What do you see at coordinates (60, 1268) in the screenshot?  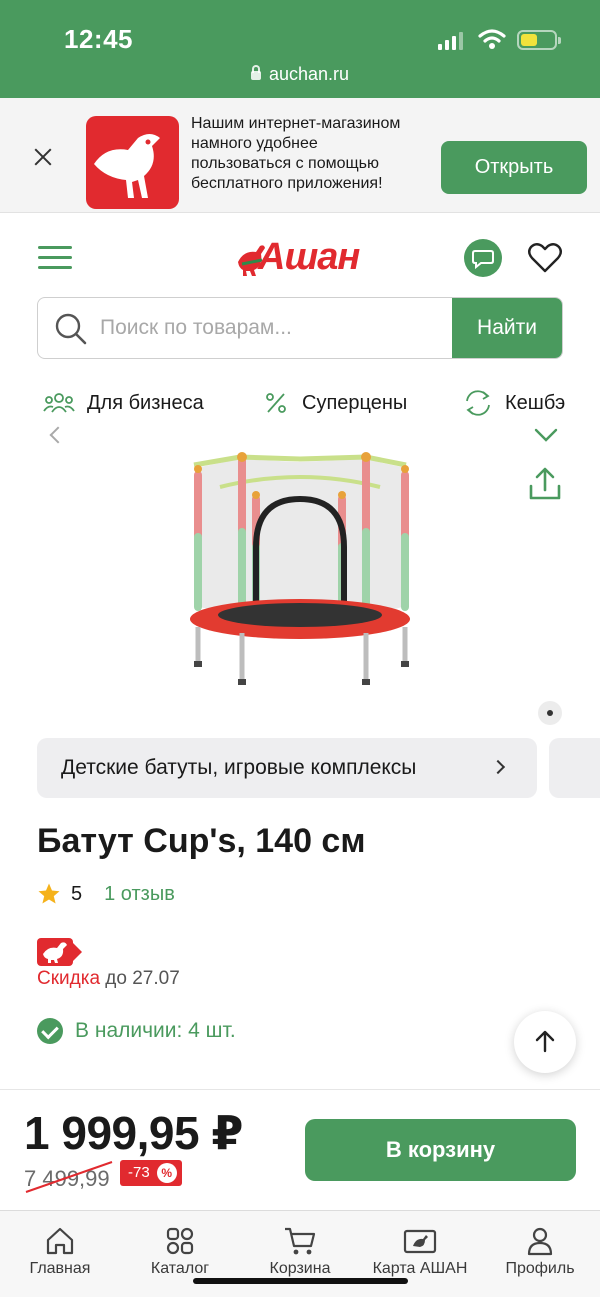 I see `tab-label: Главная` at bounding box center [60, 1268].